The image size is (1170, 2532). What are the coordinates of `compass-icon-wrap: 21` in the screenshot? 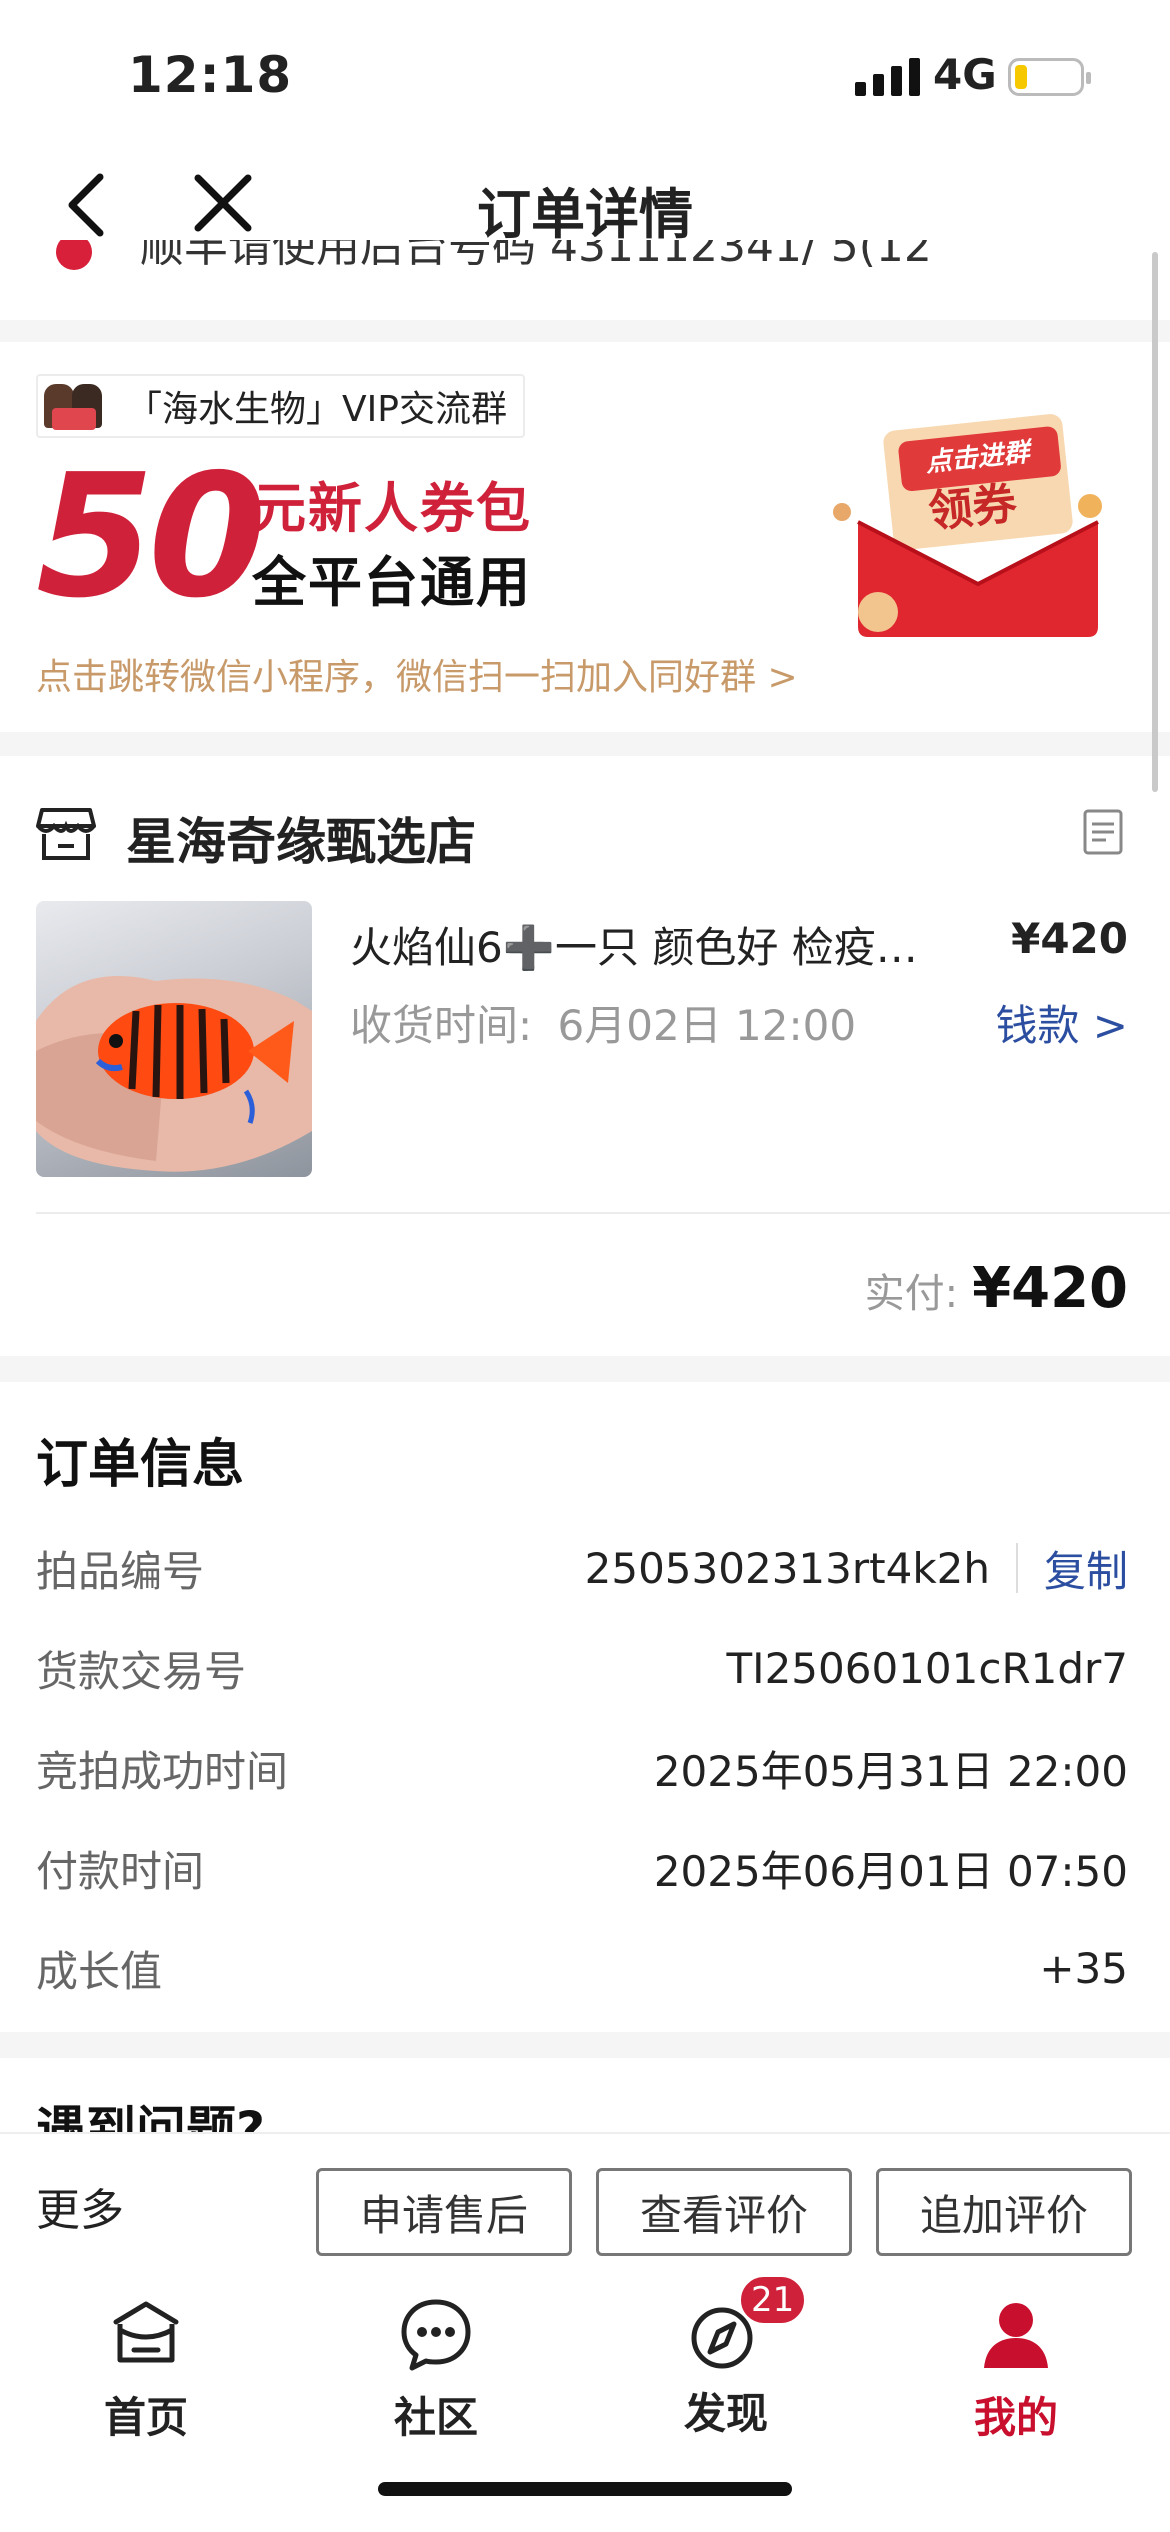 It's located at (747, 2324).